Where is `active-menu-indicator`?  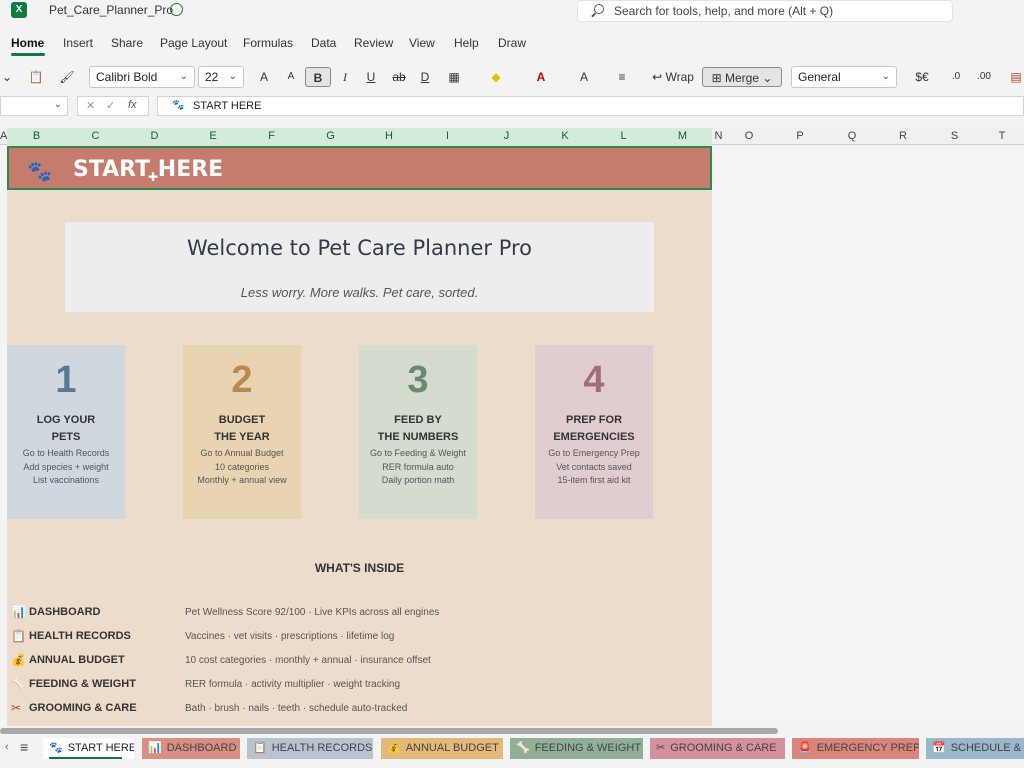
active-menu-indicator is located at coordinates (28, 54).